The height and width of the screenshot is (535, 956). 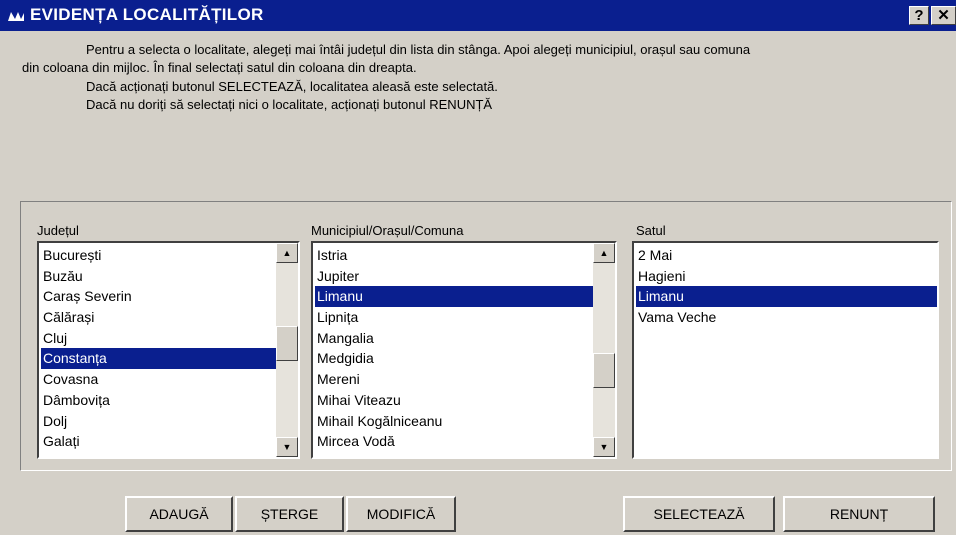 I want to click on list-item: Mihail Kogălniceanu, so click(x=454, y=421).